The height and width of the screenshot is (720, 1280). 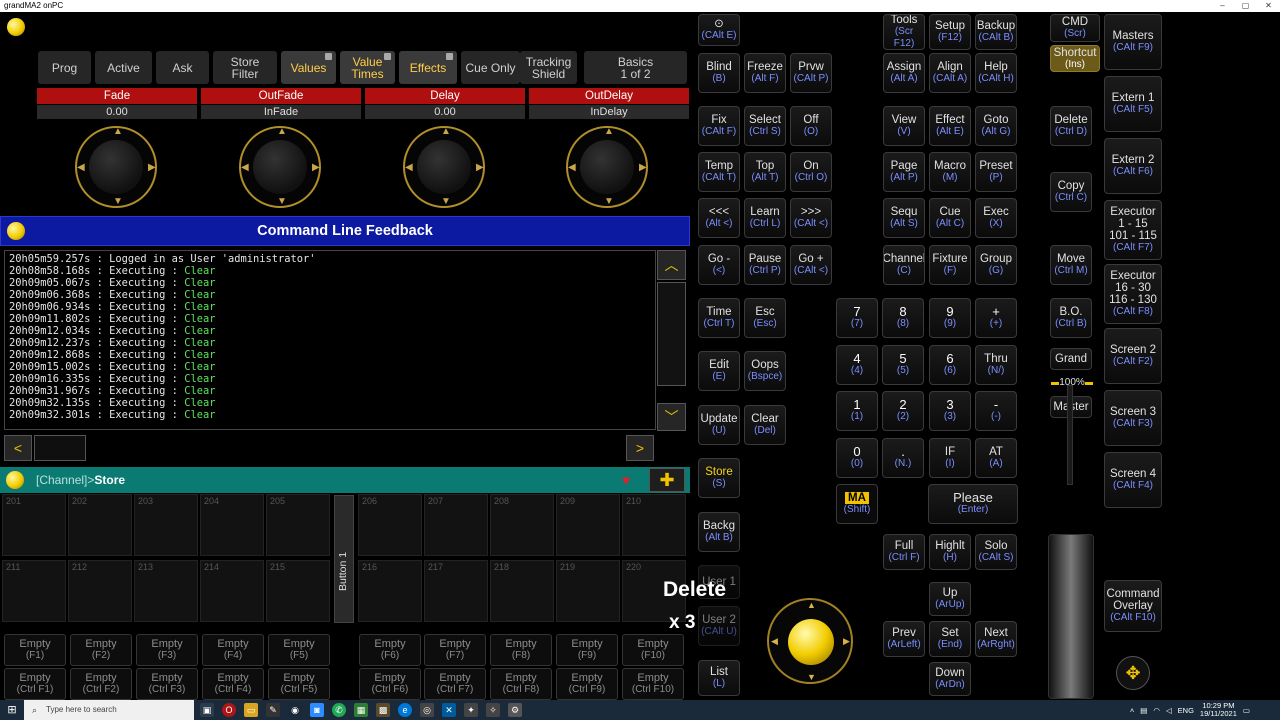 I want to click on digit-8-button: 8 (8), so click(x=903, y=318).